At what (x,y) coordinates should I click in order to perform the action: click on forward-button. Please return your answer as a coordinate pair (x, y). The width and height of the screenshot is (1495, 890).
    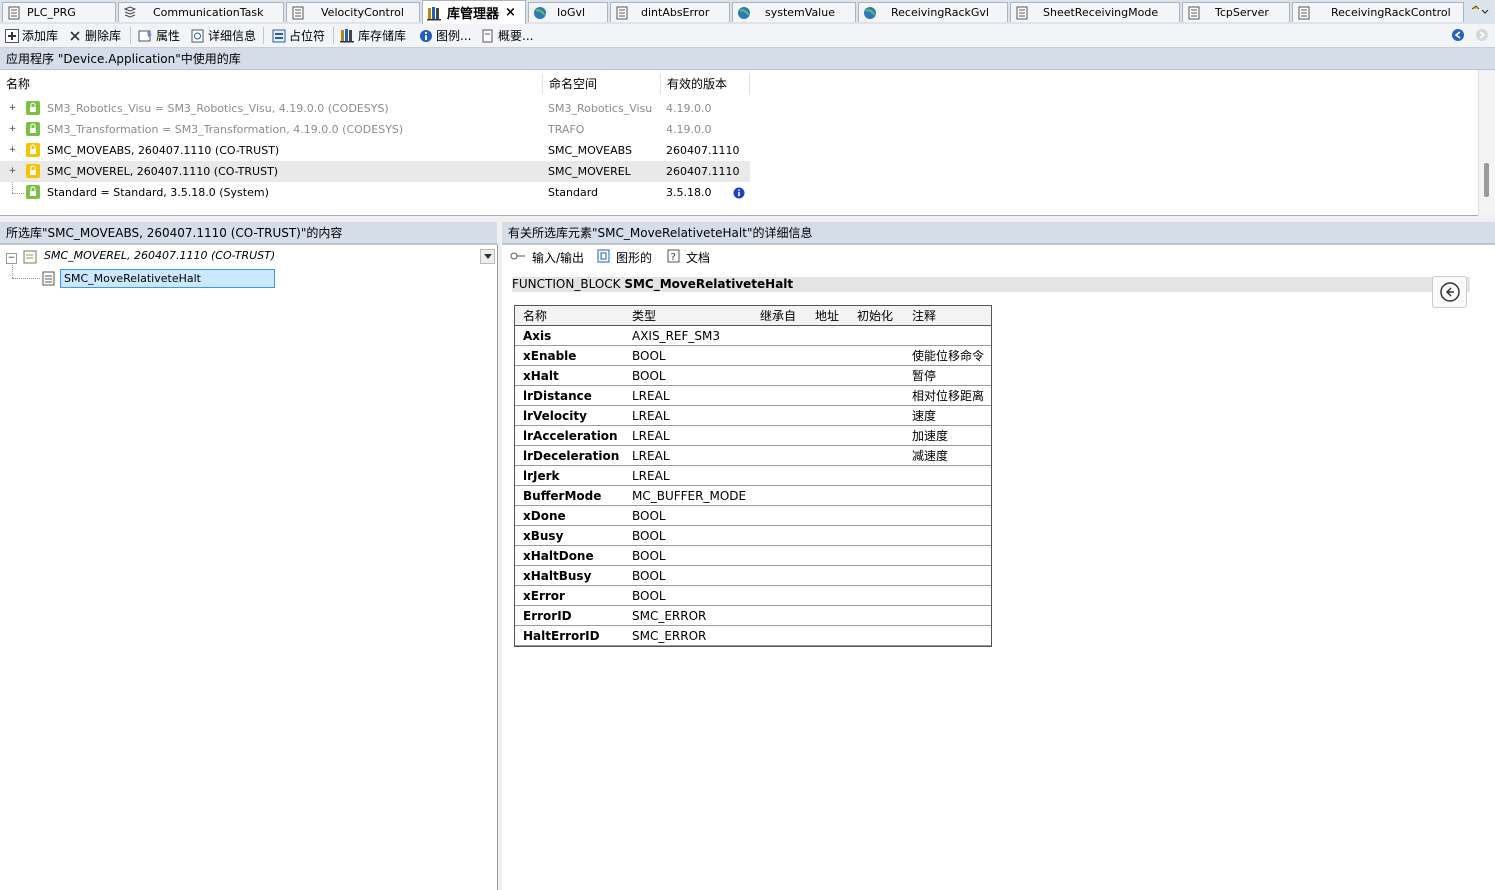
    Looking at the image, I should click on (1482, 36).